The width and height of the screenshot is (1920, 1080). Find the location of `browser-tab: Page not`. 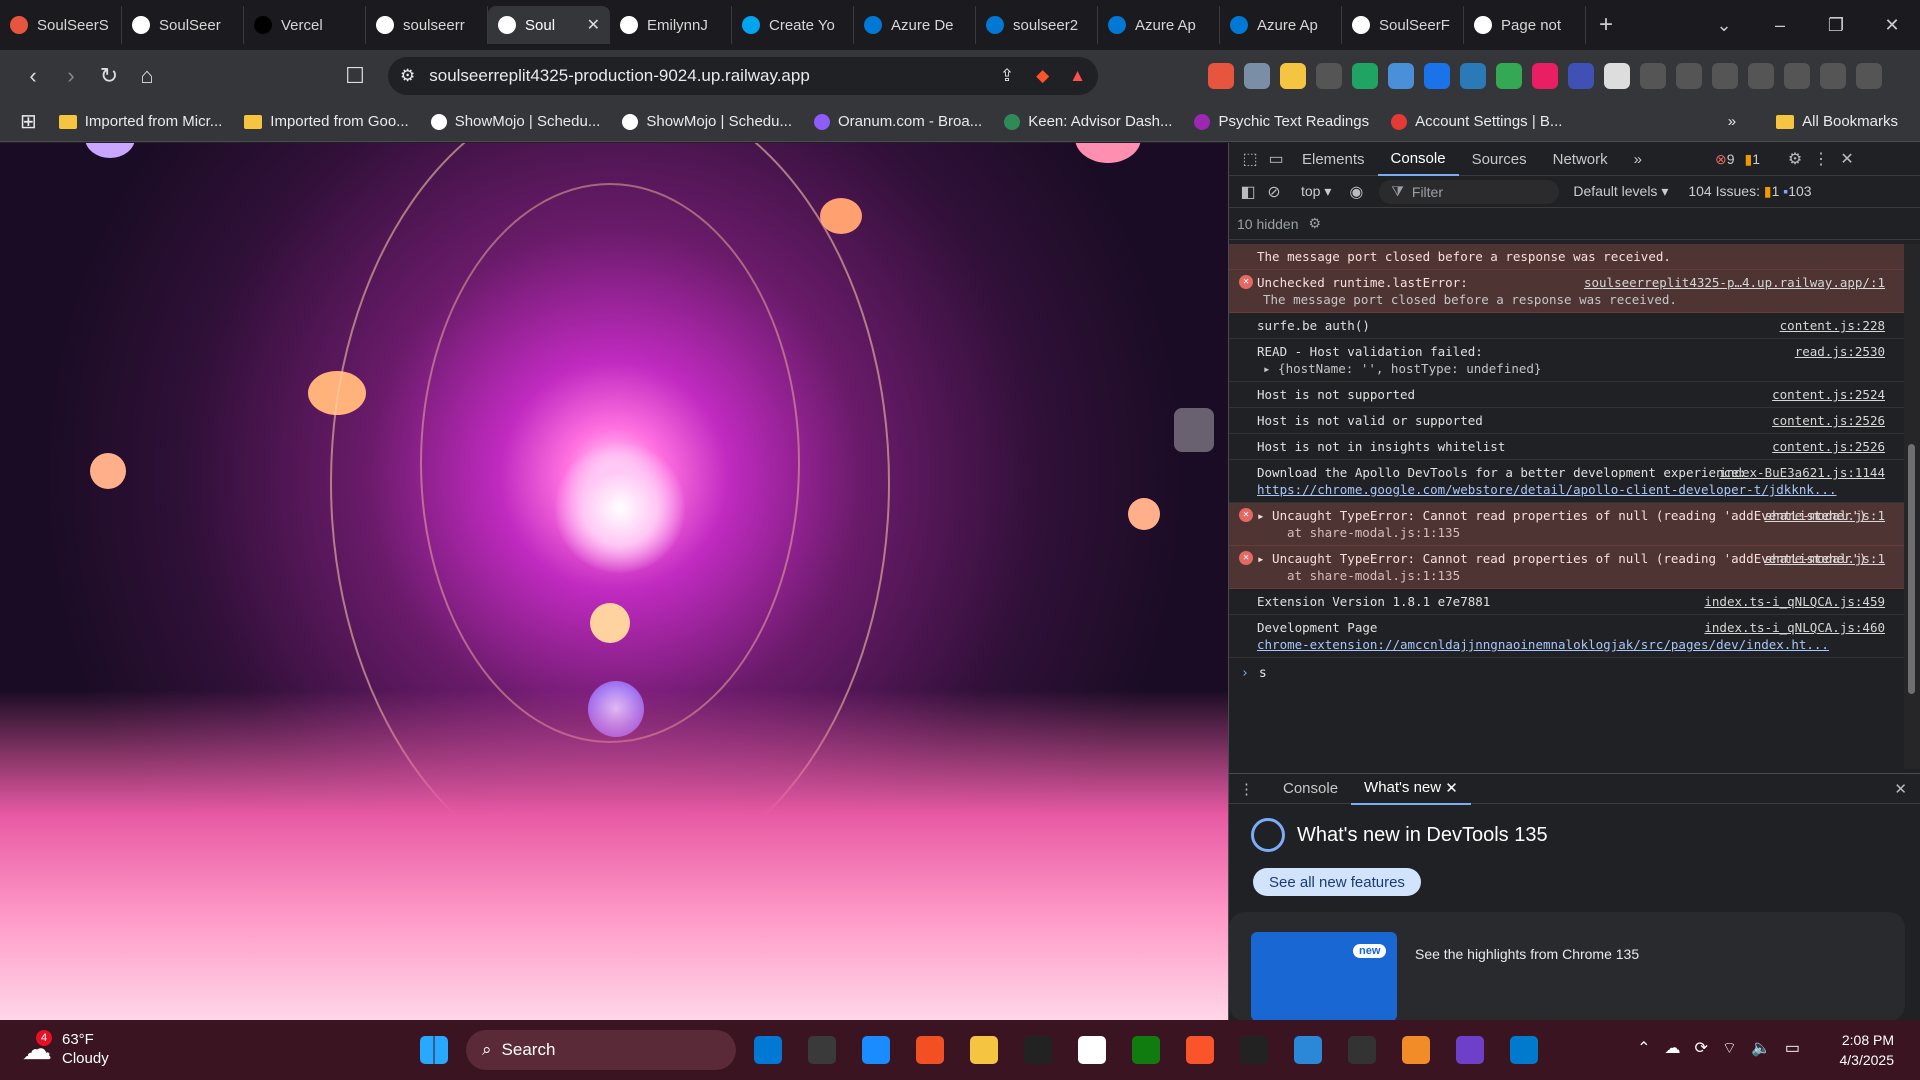

browser-tab: Page not is located at coordinates (1525, 25).